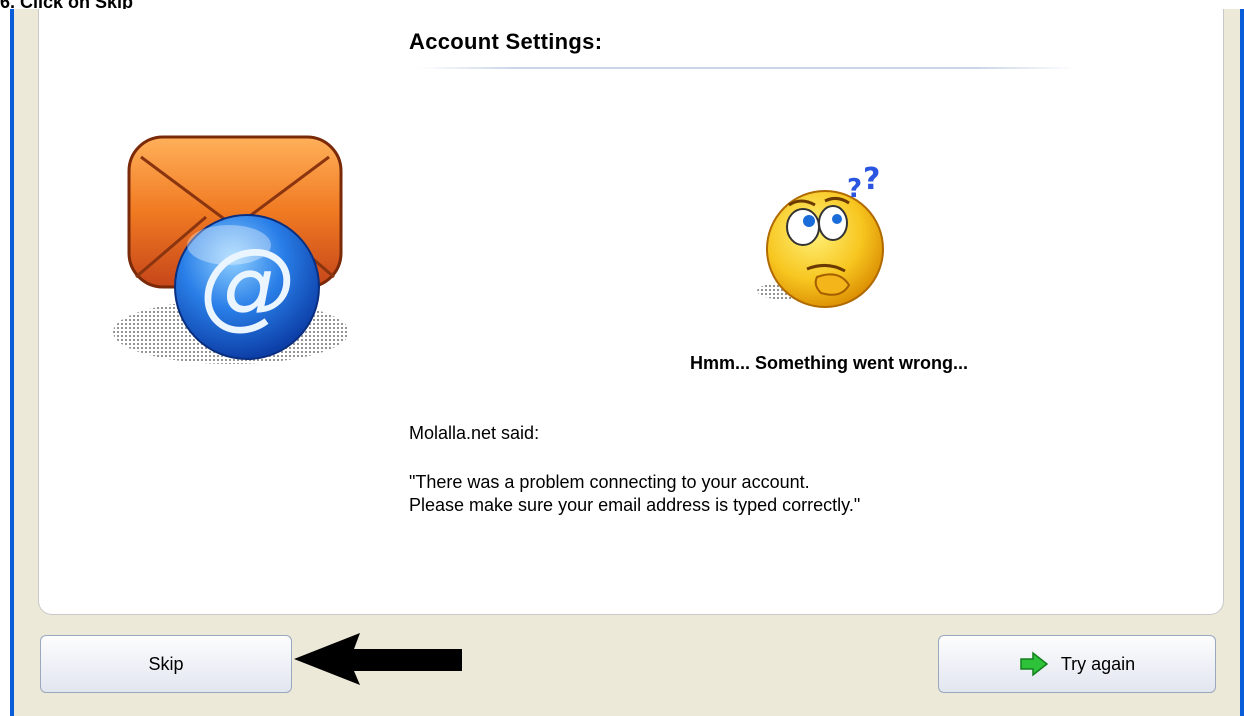 This screenshot has width=1244, height=716. What do you see at coordinates (746, 68) in the screenshot?
I see `title-divider` at bounding box center [746, 68].